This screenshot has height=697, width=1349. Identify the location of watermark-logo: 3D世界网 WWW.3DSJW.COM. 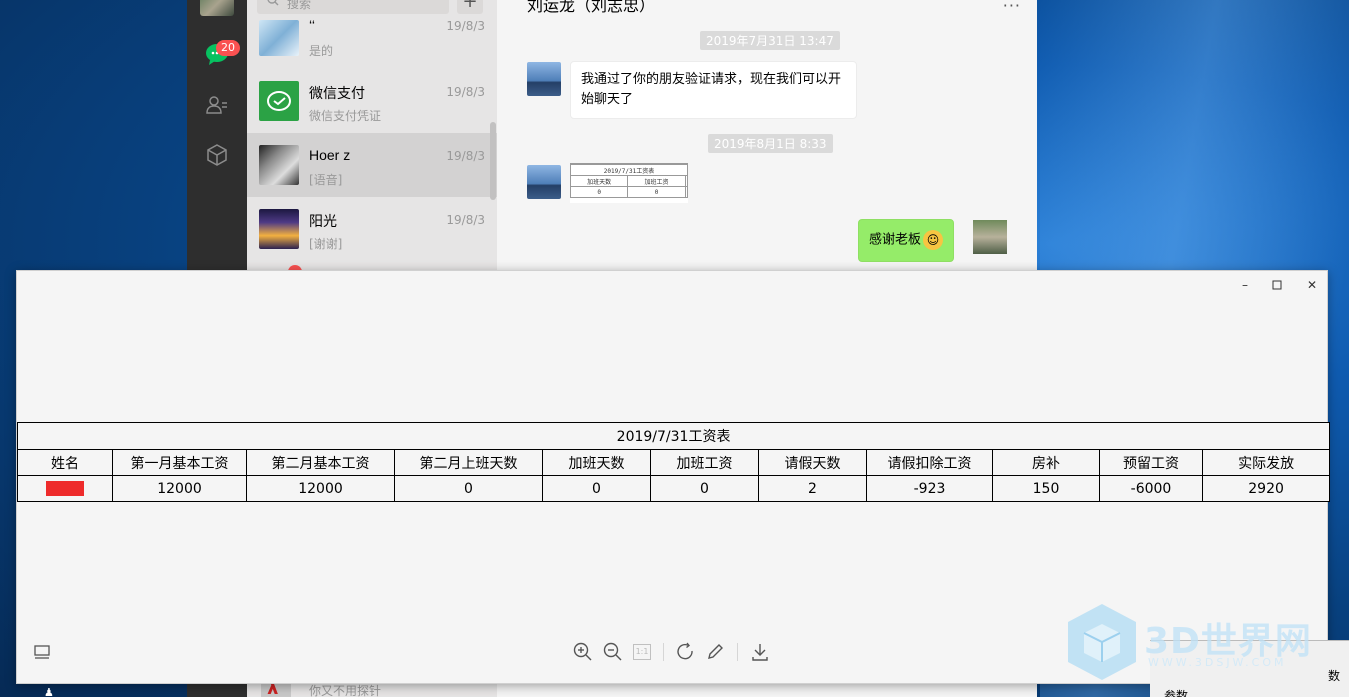
(1199, 640).